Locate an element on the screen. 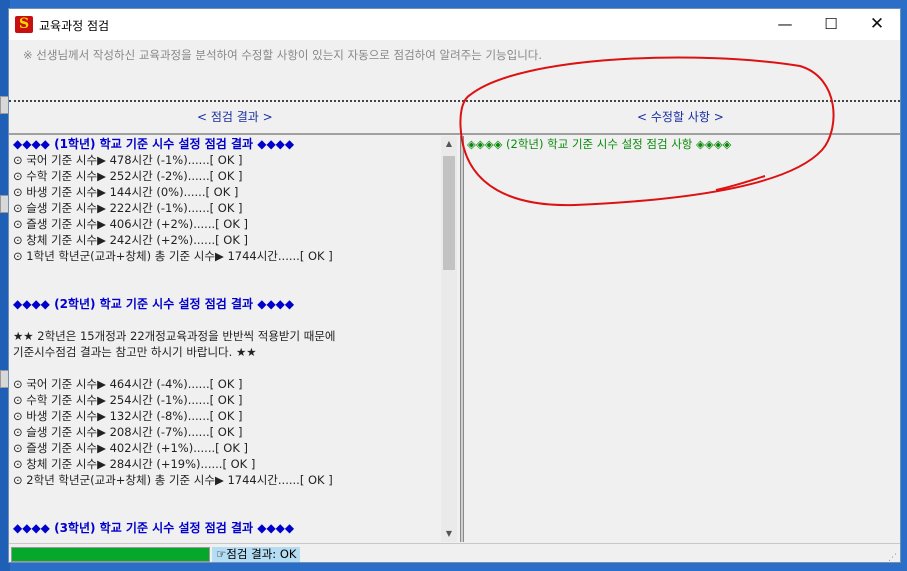  status-bar: ☞점검 결과: OK ⋰ is located at coordinates (454, 552).